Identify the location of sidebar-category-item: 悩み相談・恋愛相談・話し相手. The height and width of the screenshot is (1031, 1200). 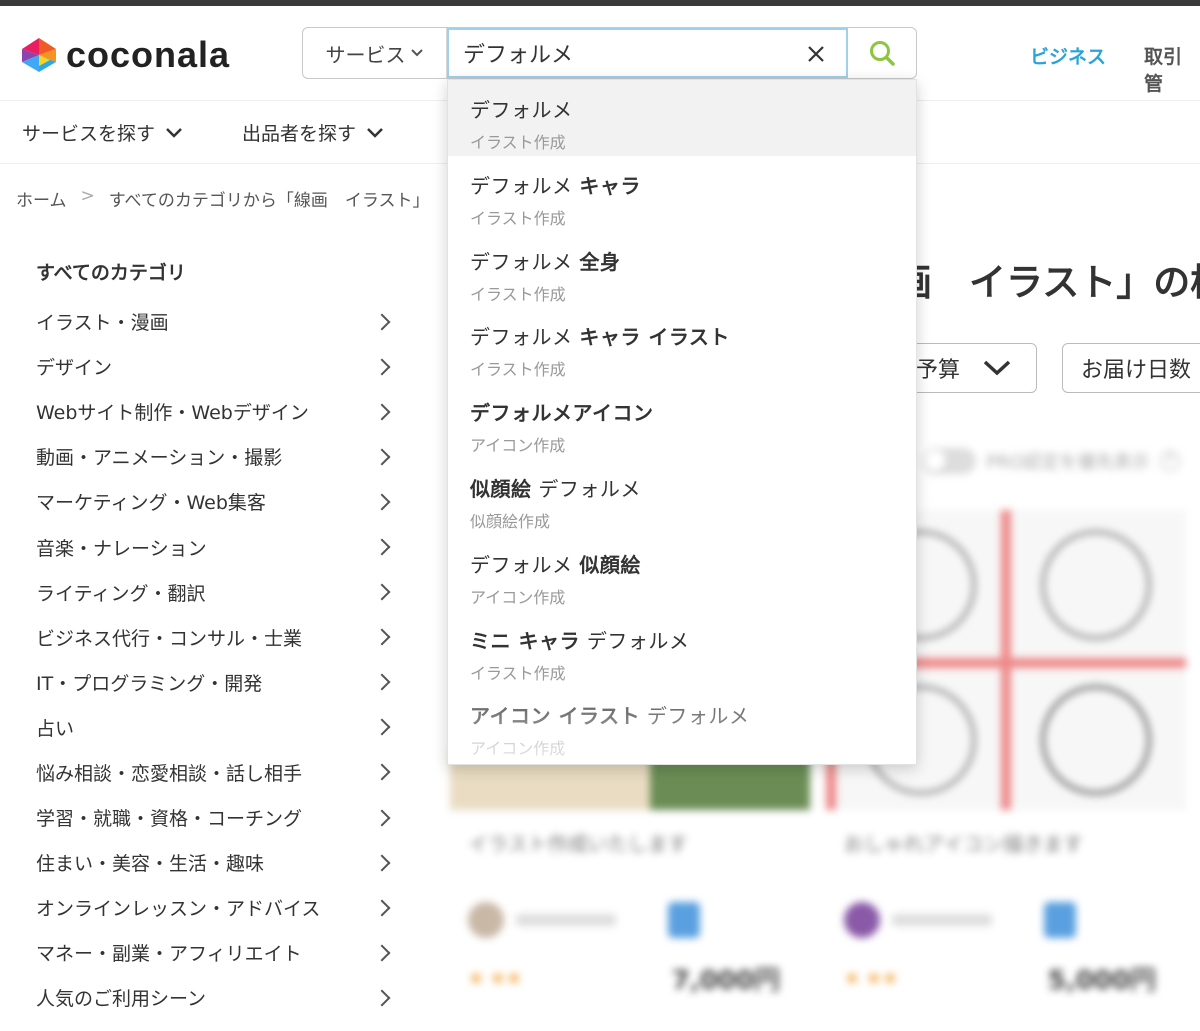
(216, 772).